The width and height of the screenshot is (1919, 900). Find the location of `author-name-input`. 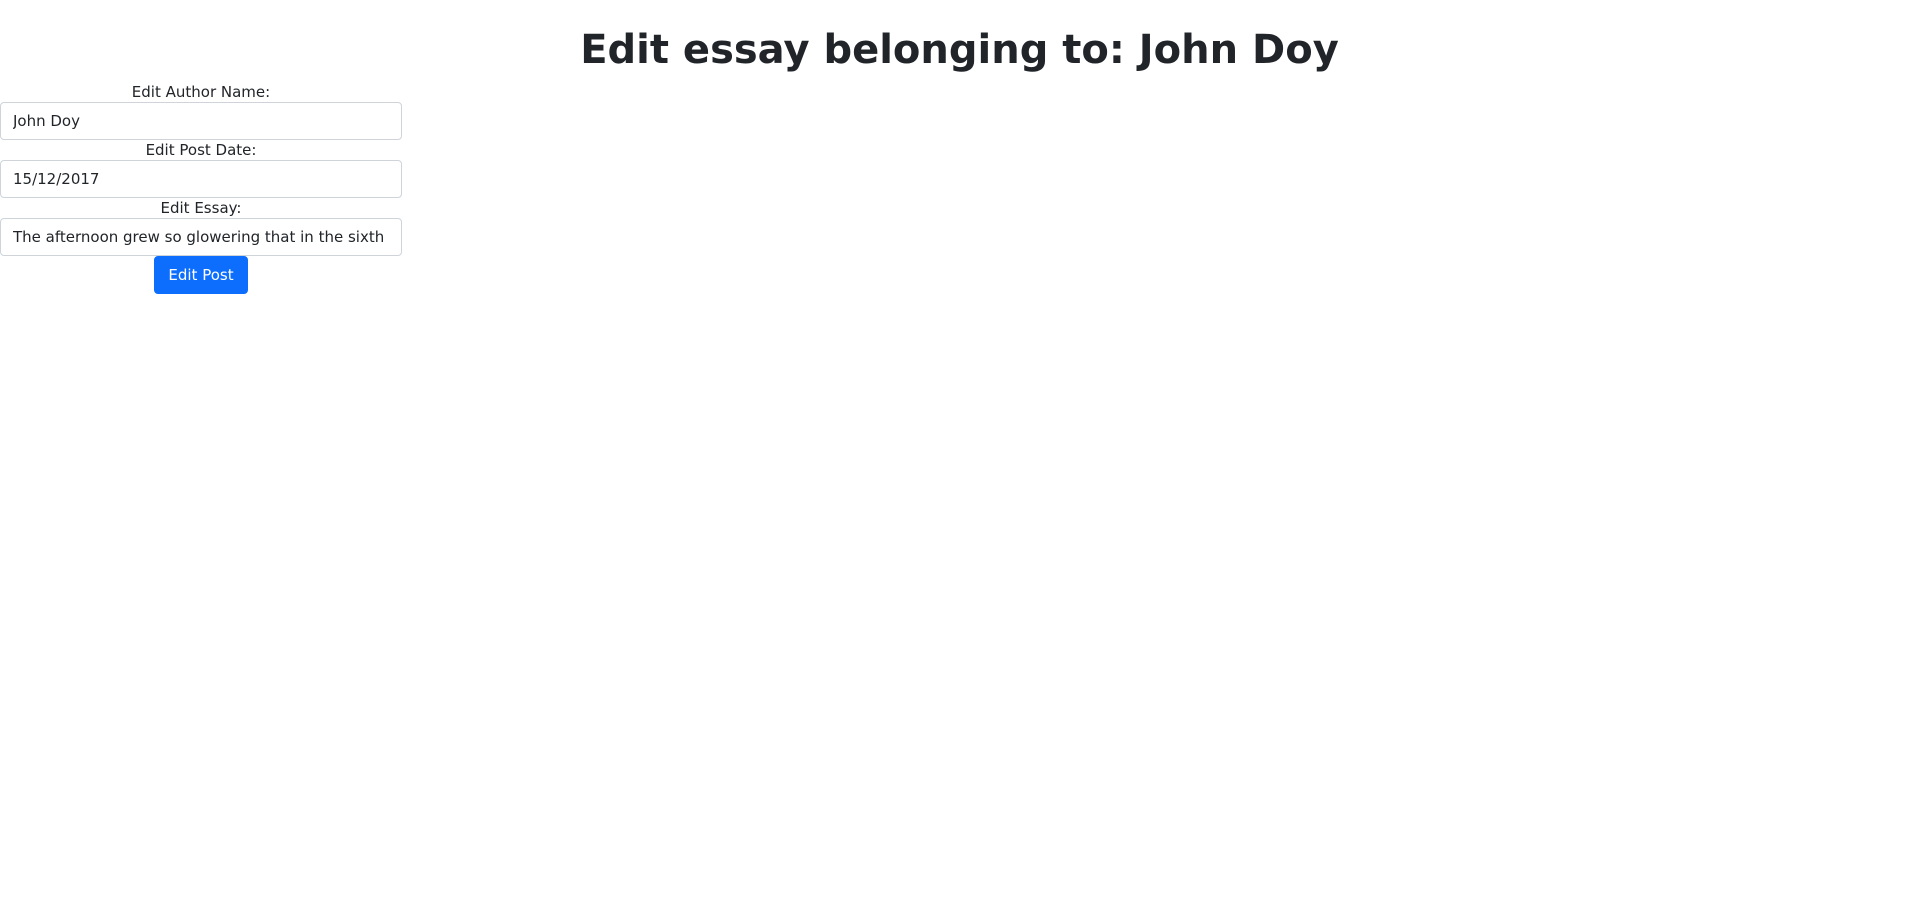

author-name-input is located at coordinates (201, 121).